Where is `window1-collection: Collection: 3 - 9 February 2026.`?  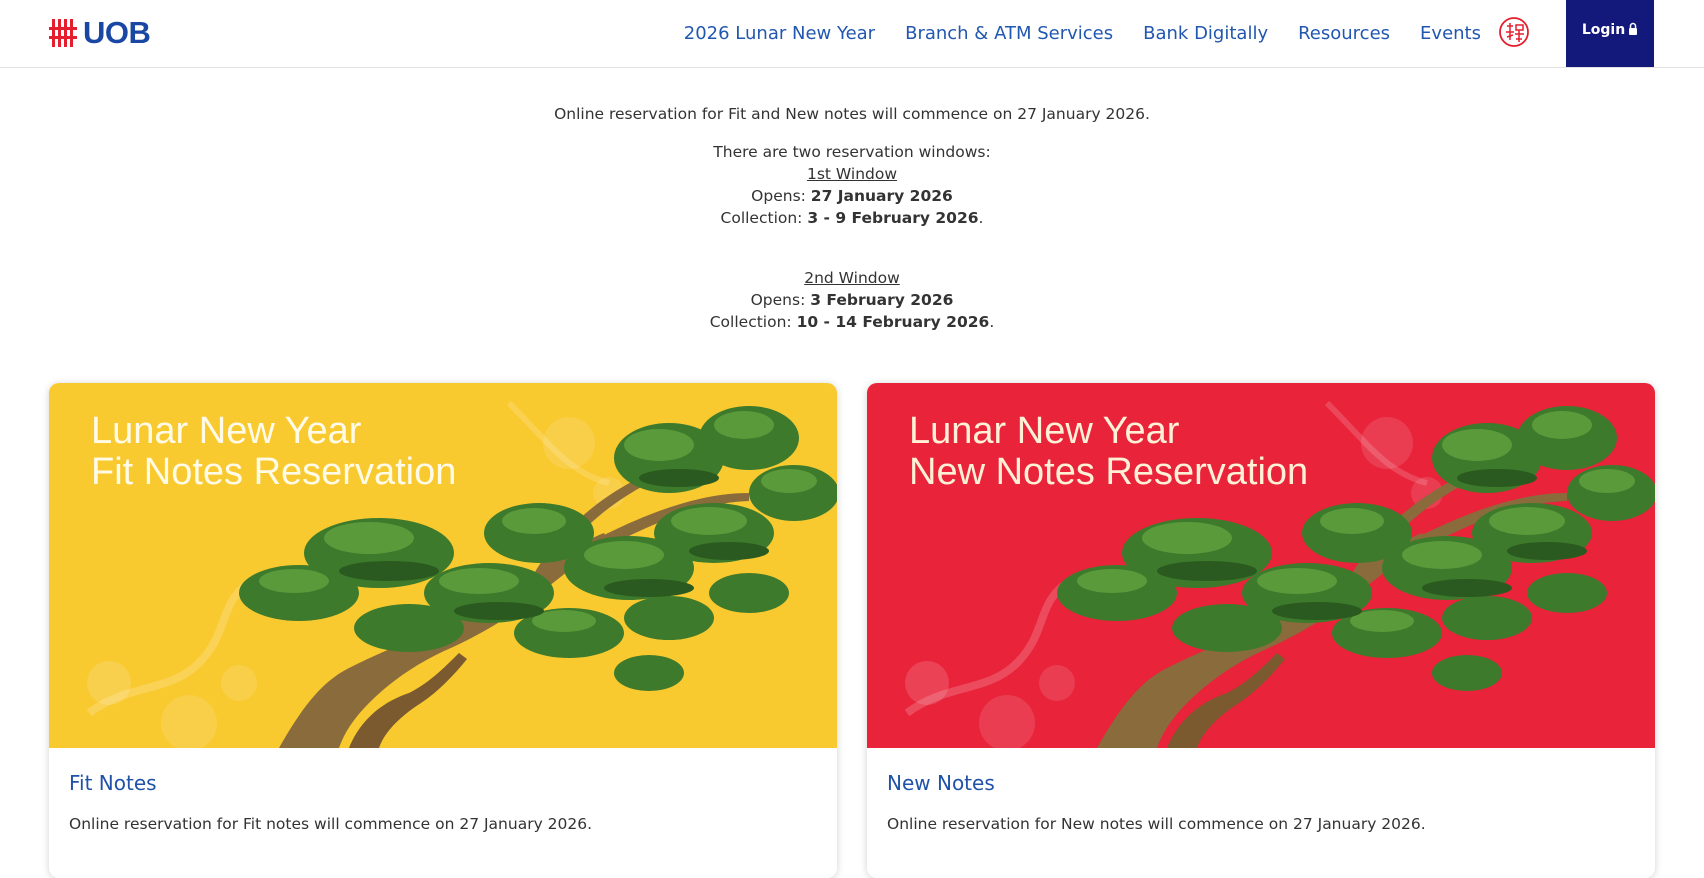
window1-collection: Collection: 3 - 9 February 2026. is located at coordinates (852, 218).